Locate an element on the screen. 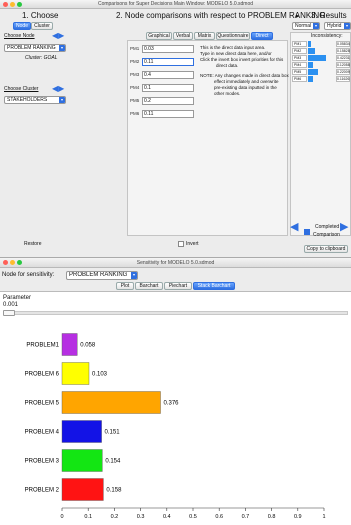 This screenshot has width=351, height=525. value-label: 0.376 is located at coordinates (172, 404).